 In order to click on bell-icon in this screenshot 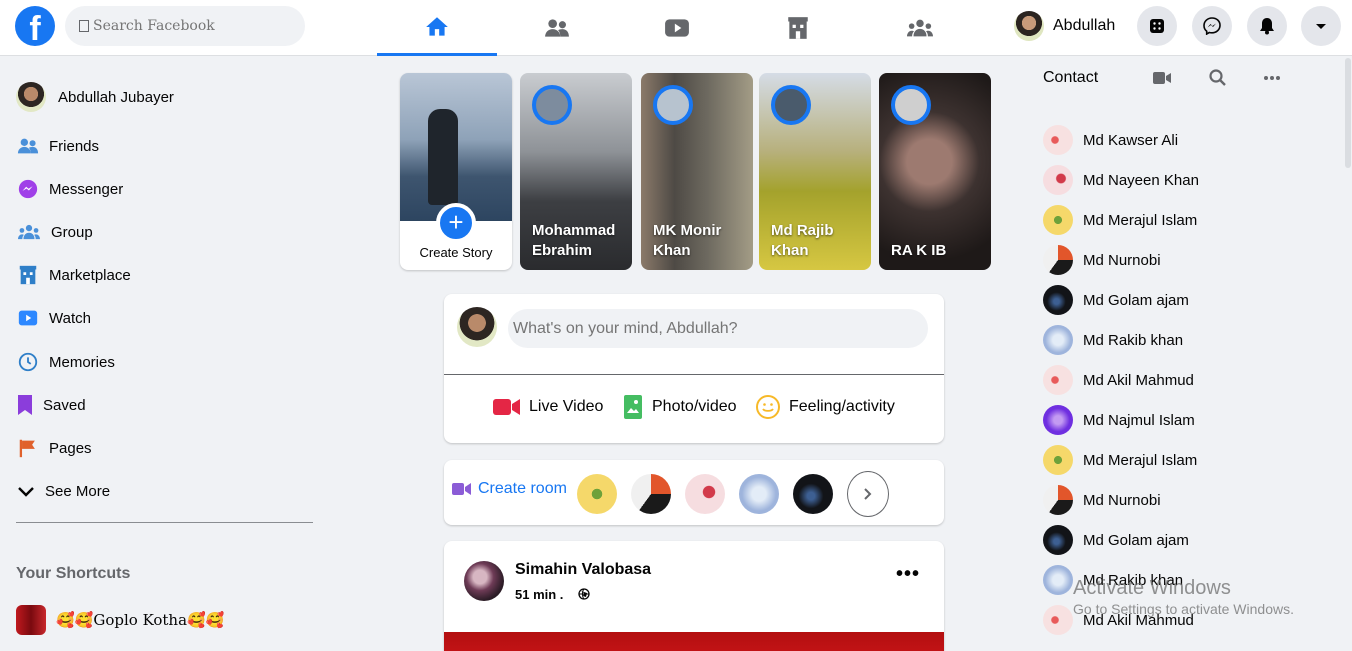, I will do `click(1267, 26)`.